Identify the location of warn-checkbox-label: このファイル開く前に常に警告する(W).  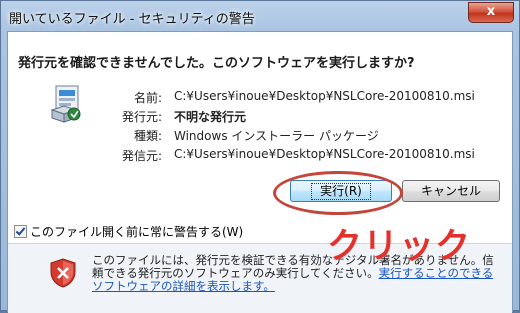
(137, 232).